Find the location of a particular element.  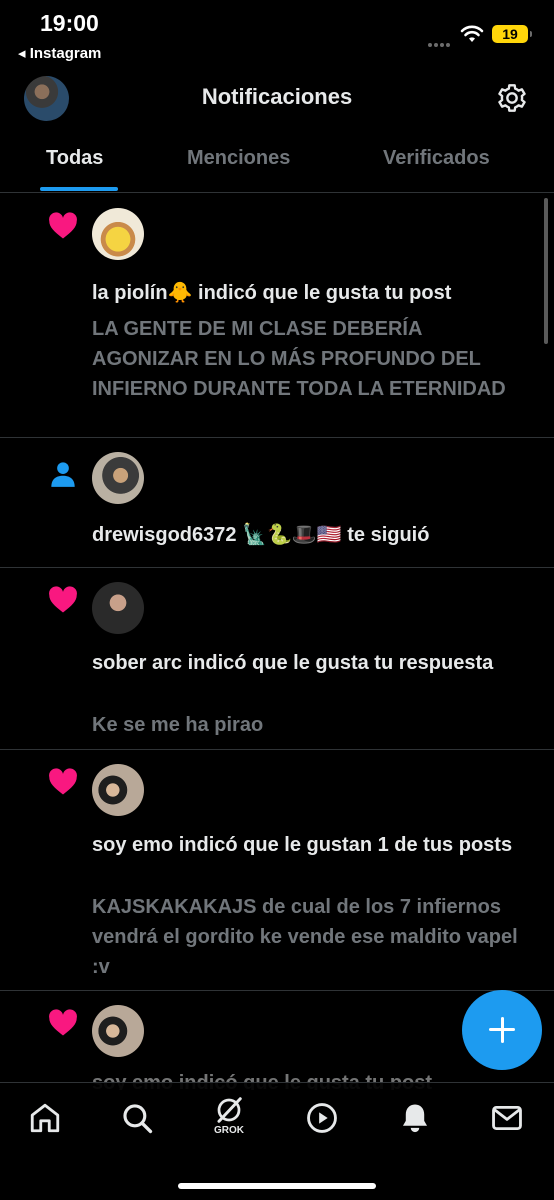

notification-title: la piolín🐥 indicó que le gusta tu post is located at coordinates (272, 293).